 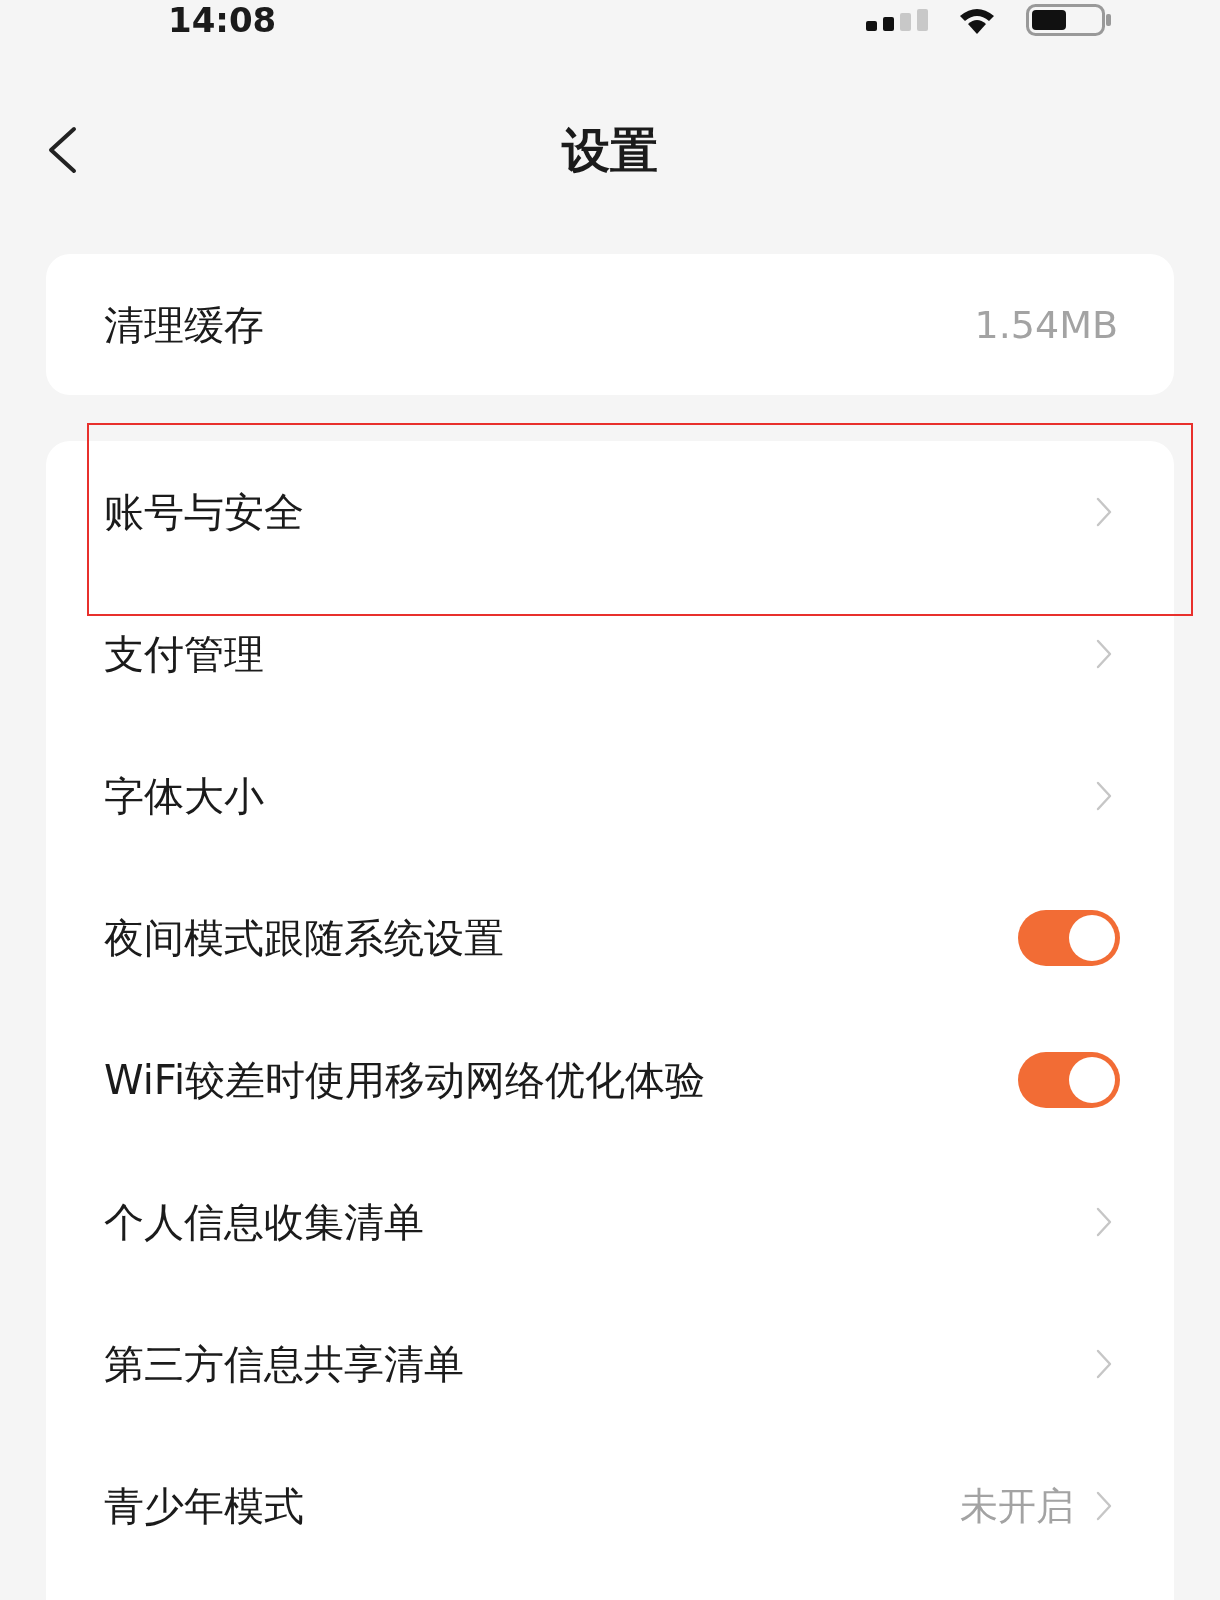 What do you see at coordinates (184, 654) in the screenshot?
I see `setting-label: 支付管理` at bounding box center [184, 654].